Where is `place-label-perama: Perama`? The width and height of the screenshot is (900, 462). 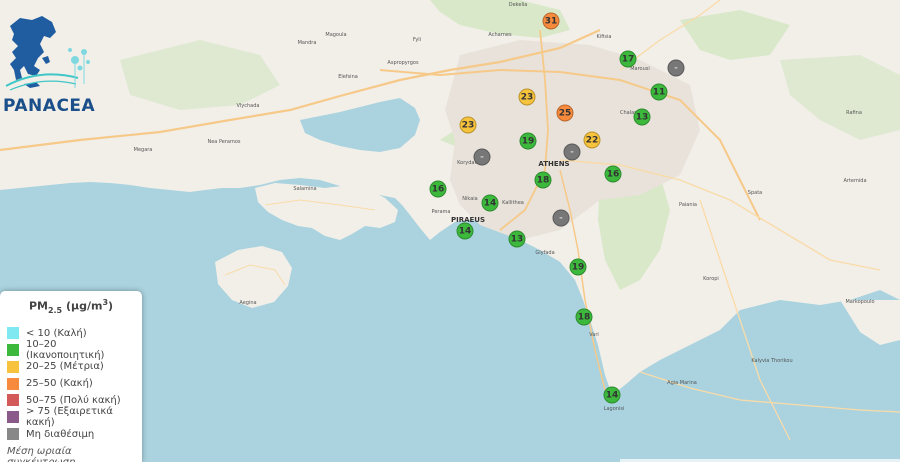 place-label-perama: Perama is located at coordinates (441, 212).